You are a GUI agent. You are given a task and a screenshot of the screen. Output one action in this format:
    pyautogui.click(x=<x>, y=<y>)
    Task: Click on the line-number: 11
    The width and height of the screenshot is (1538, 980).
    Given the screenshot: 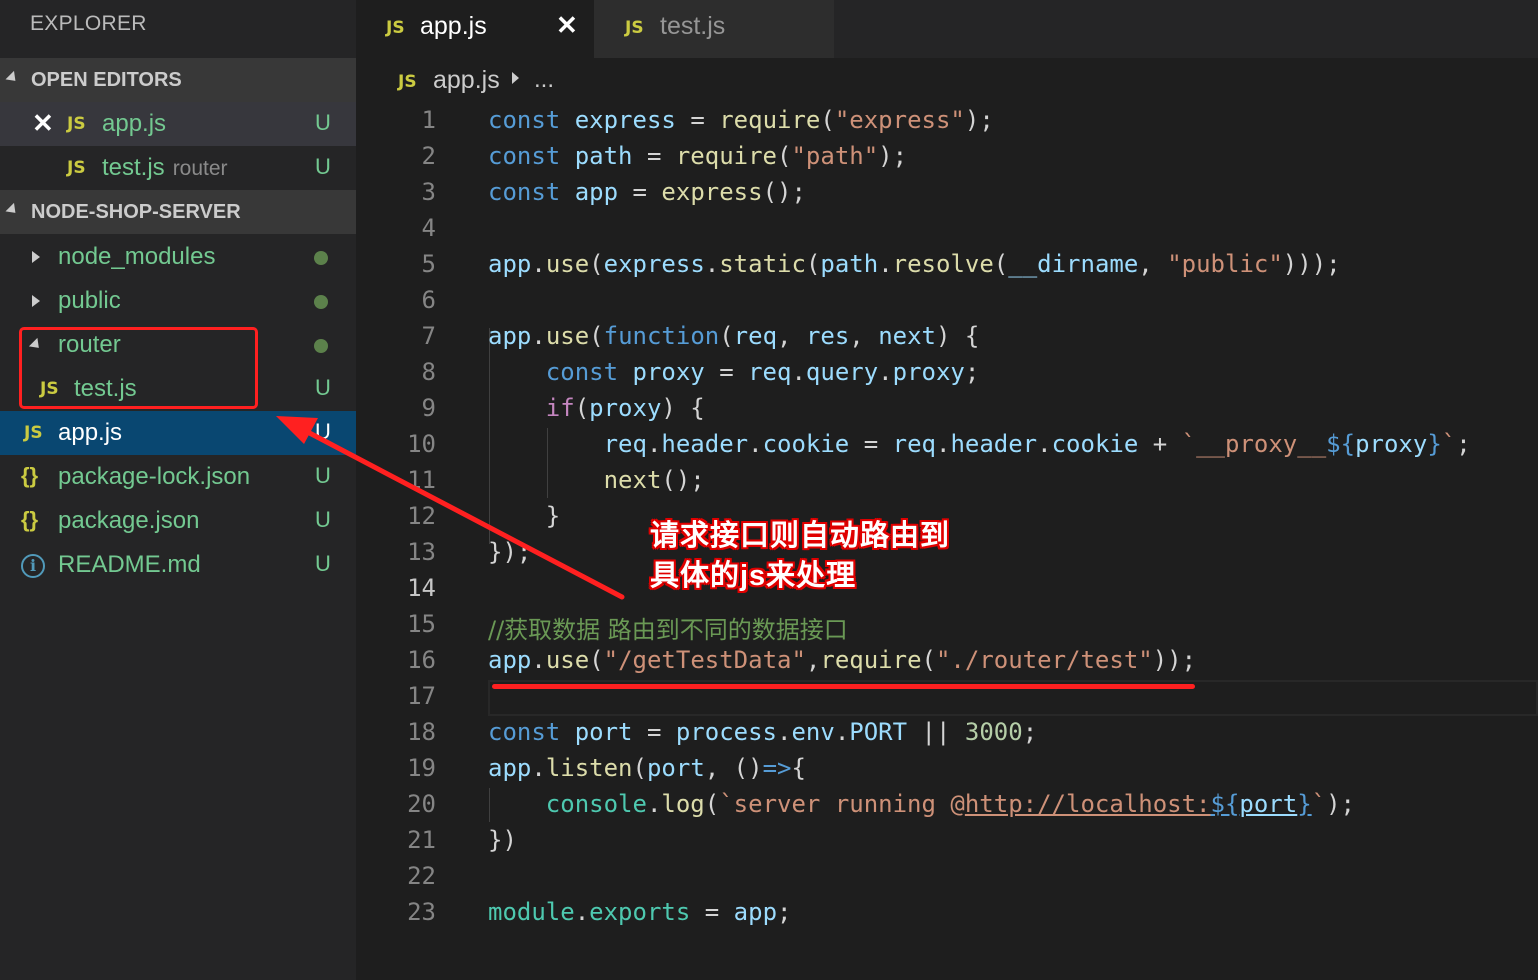 What is the action you would take?
    pyautogui.click(x=421, y=480)
    